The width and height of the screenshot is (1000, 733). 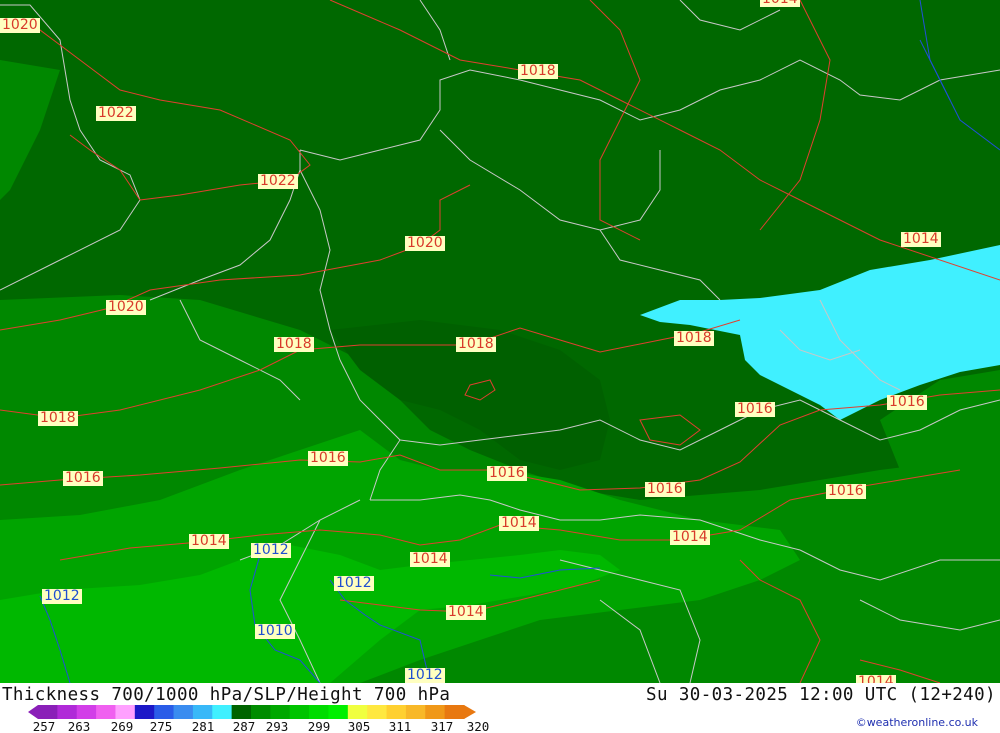 I want to click on valid-time: Su 30-03-2025 12:00 UTC (12+240), so click(x=821, y=695).